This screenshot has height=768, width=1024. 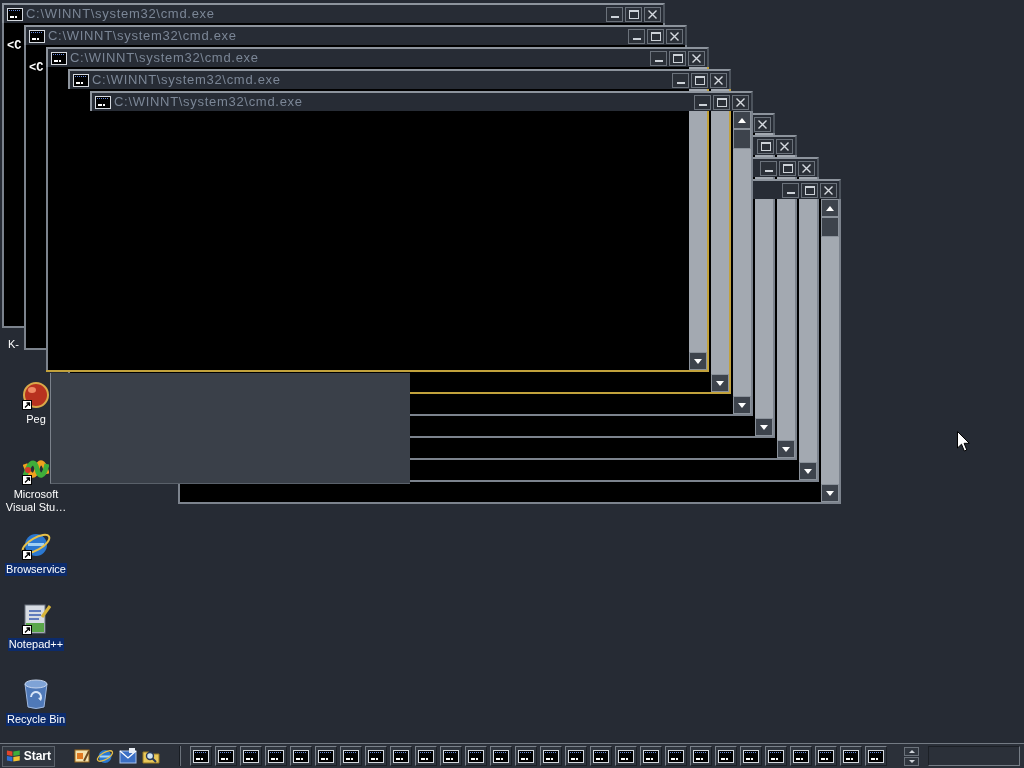 I want to click on start-button: Start, so click(x=28, y=756).